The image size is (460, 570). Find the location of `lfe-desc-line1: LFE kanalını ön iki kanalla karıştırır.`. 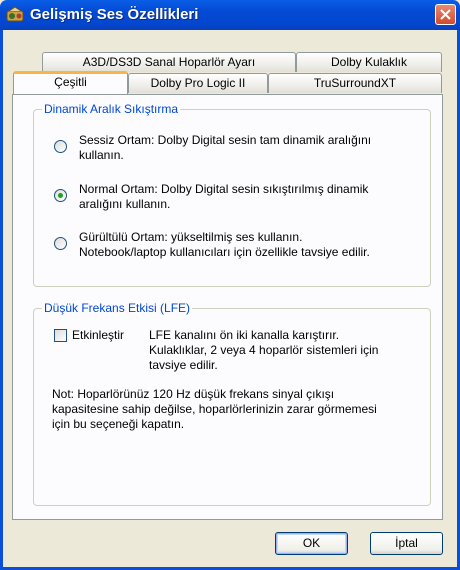

lfe-desc-line1: LFE kanalını ön iki kanalla karıştırır. is located at coordinates (244, 335).